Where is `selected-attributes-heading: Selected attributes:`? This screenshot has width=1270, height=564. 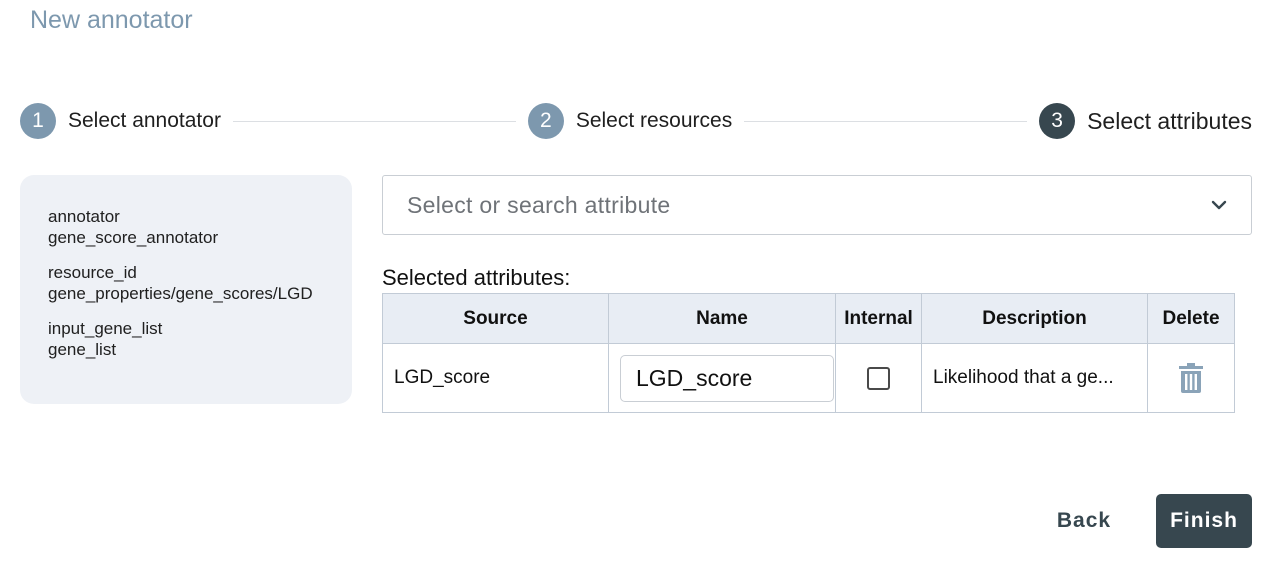 selected-attributes-heading: Selected attributes: is located at coordinates (476, 277).